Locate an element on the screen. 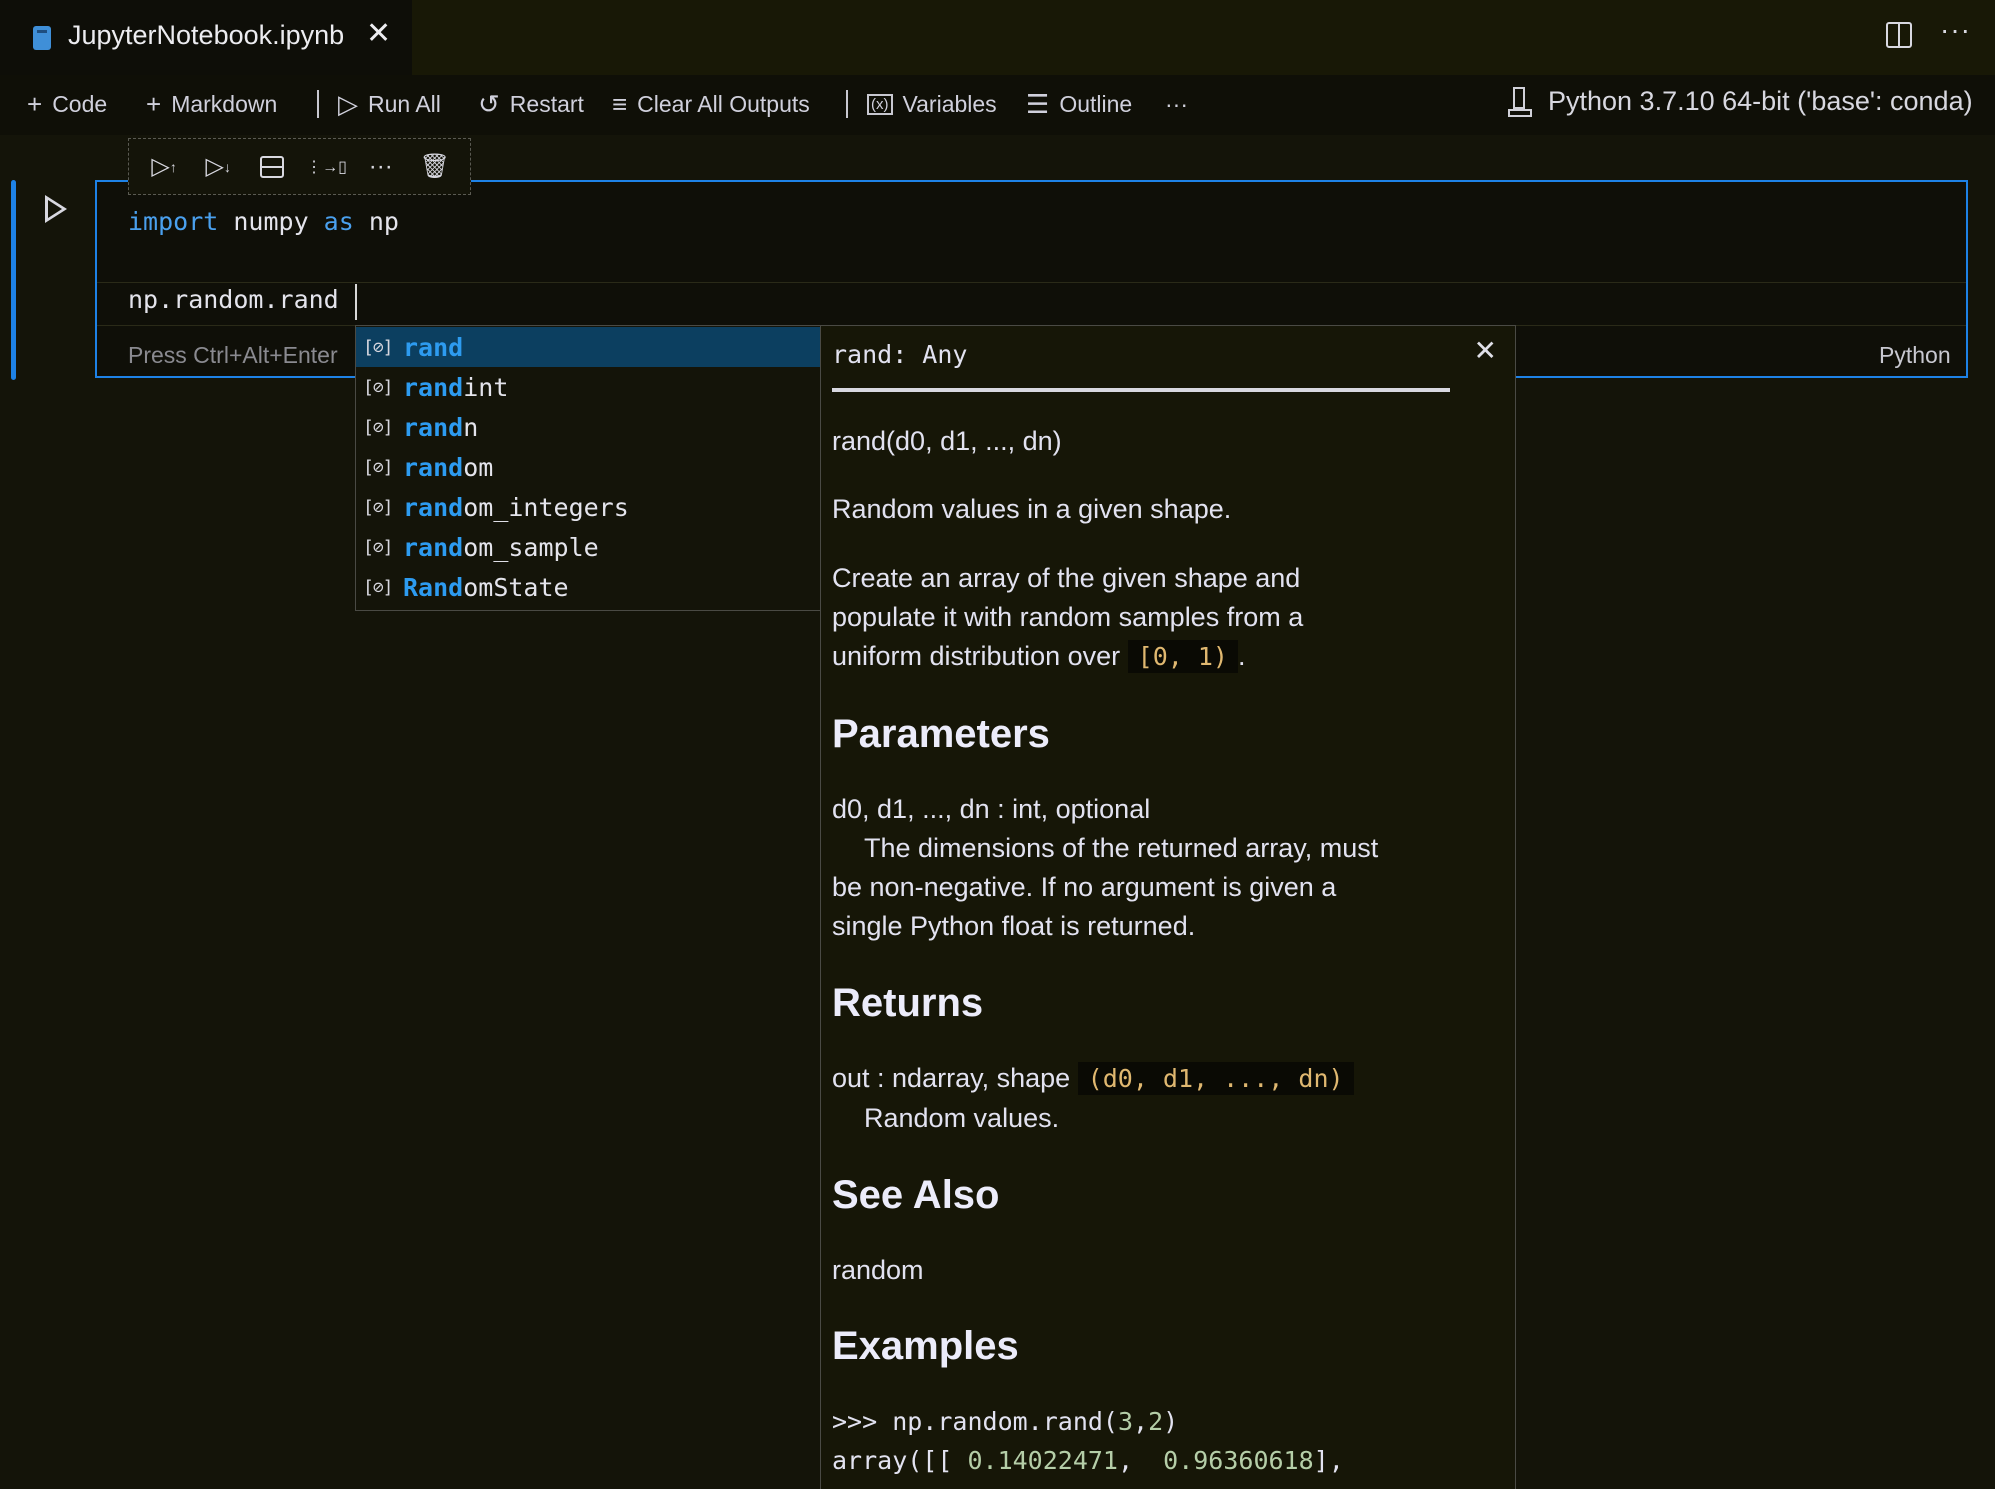 The width and height of the screenshot is (1995, 1489). run-above-icon: ▷ ↑ is located at coordinates (164, 167).